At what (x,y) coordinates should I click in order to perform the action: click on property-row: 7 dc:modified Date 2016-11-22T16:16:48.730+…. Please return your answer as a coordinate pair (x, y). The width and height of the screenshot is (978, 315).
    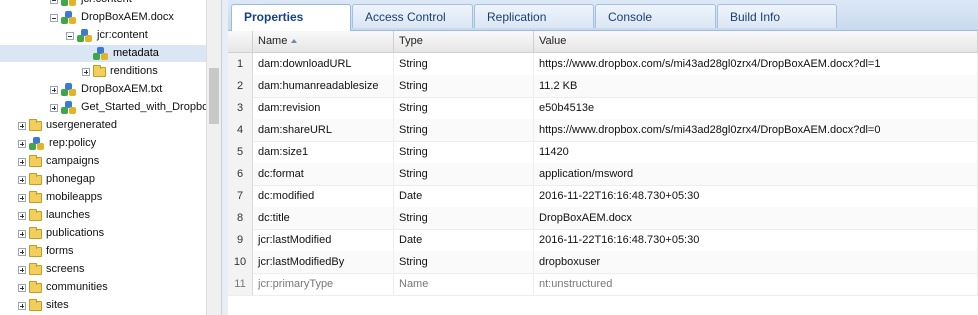
    Looking at the image, I should click on (603, 196).